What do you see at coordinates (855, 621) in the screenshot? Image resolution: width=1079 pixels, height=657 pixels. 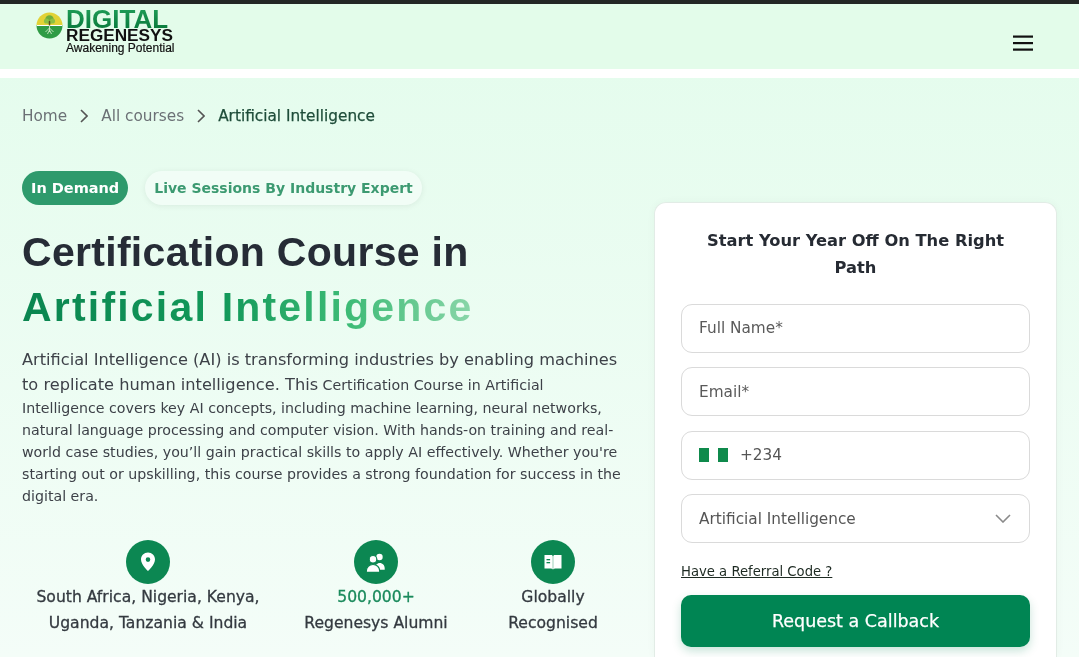 I see `request-callback-button: Request a Callback` at bounding box center [855, 621].